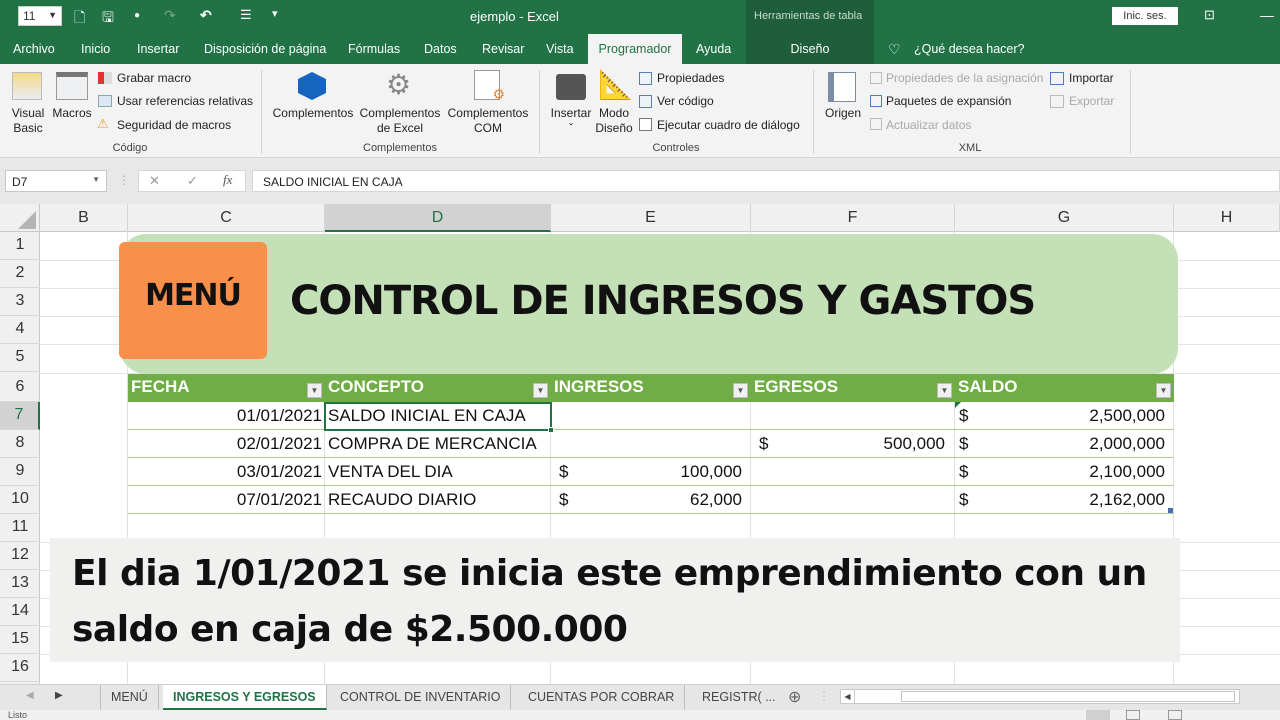 The height and width of the screenshot is (720, 1280). Describe the element at coordinates (174, 125) in the screenshot. I see `macro-security-button: Seguridad de macros` at that location.